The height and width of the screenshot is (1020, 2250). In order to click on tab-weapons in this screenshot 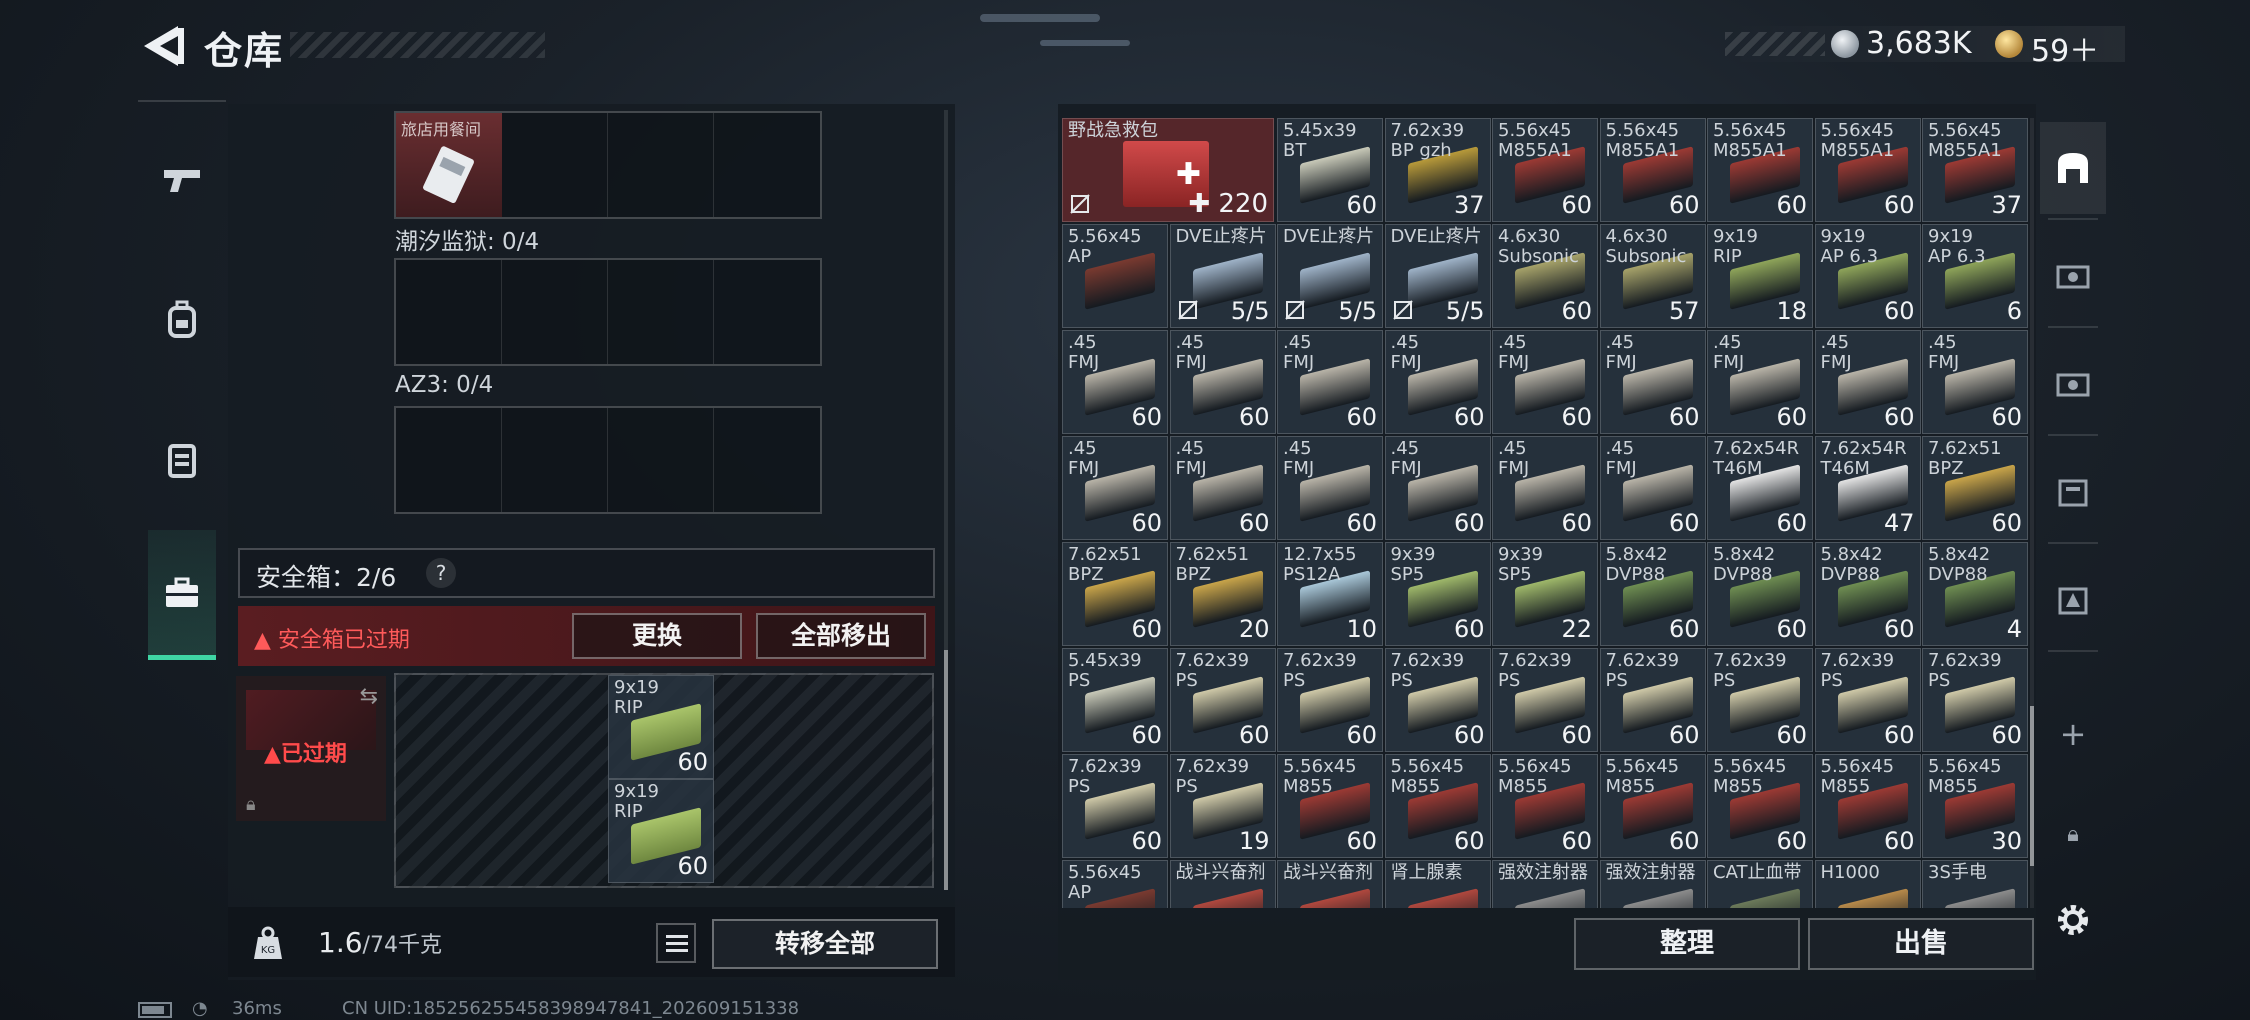, I will do `click(182, 180)`.